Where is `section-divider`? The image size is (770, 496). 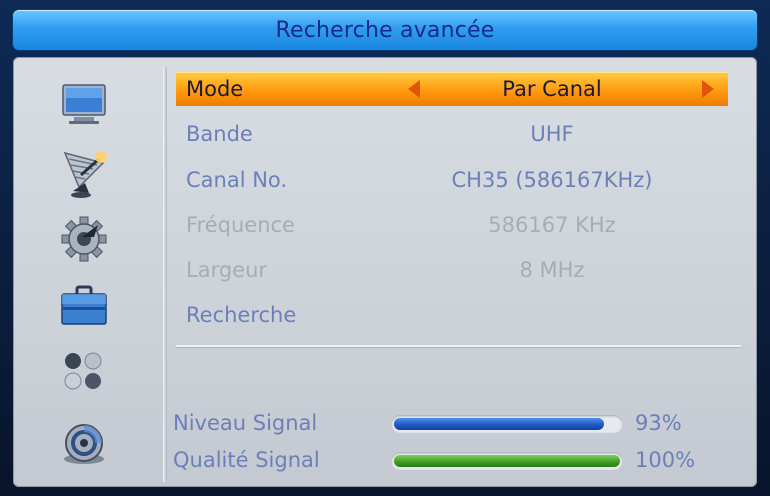
section-divider is located at coordinates (458, 346).